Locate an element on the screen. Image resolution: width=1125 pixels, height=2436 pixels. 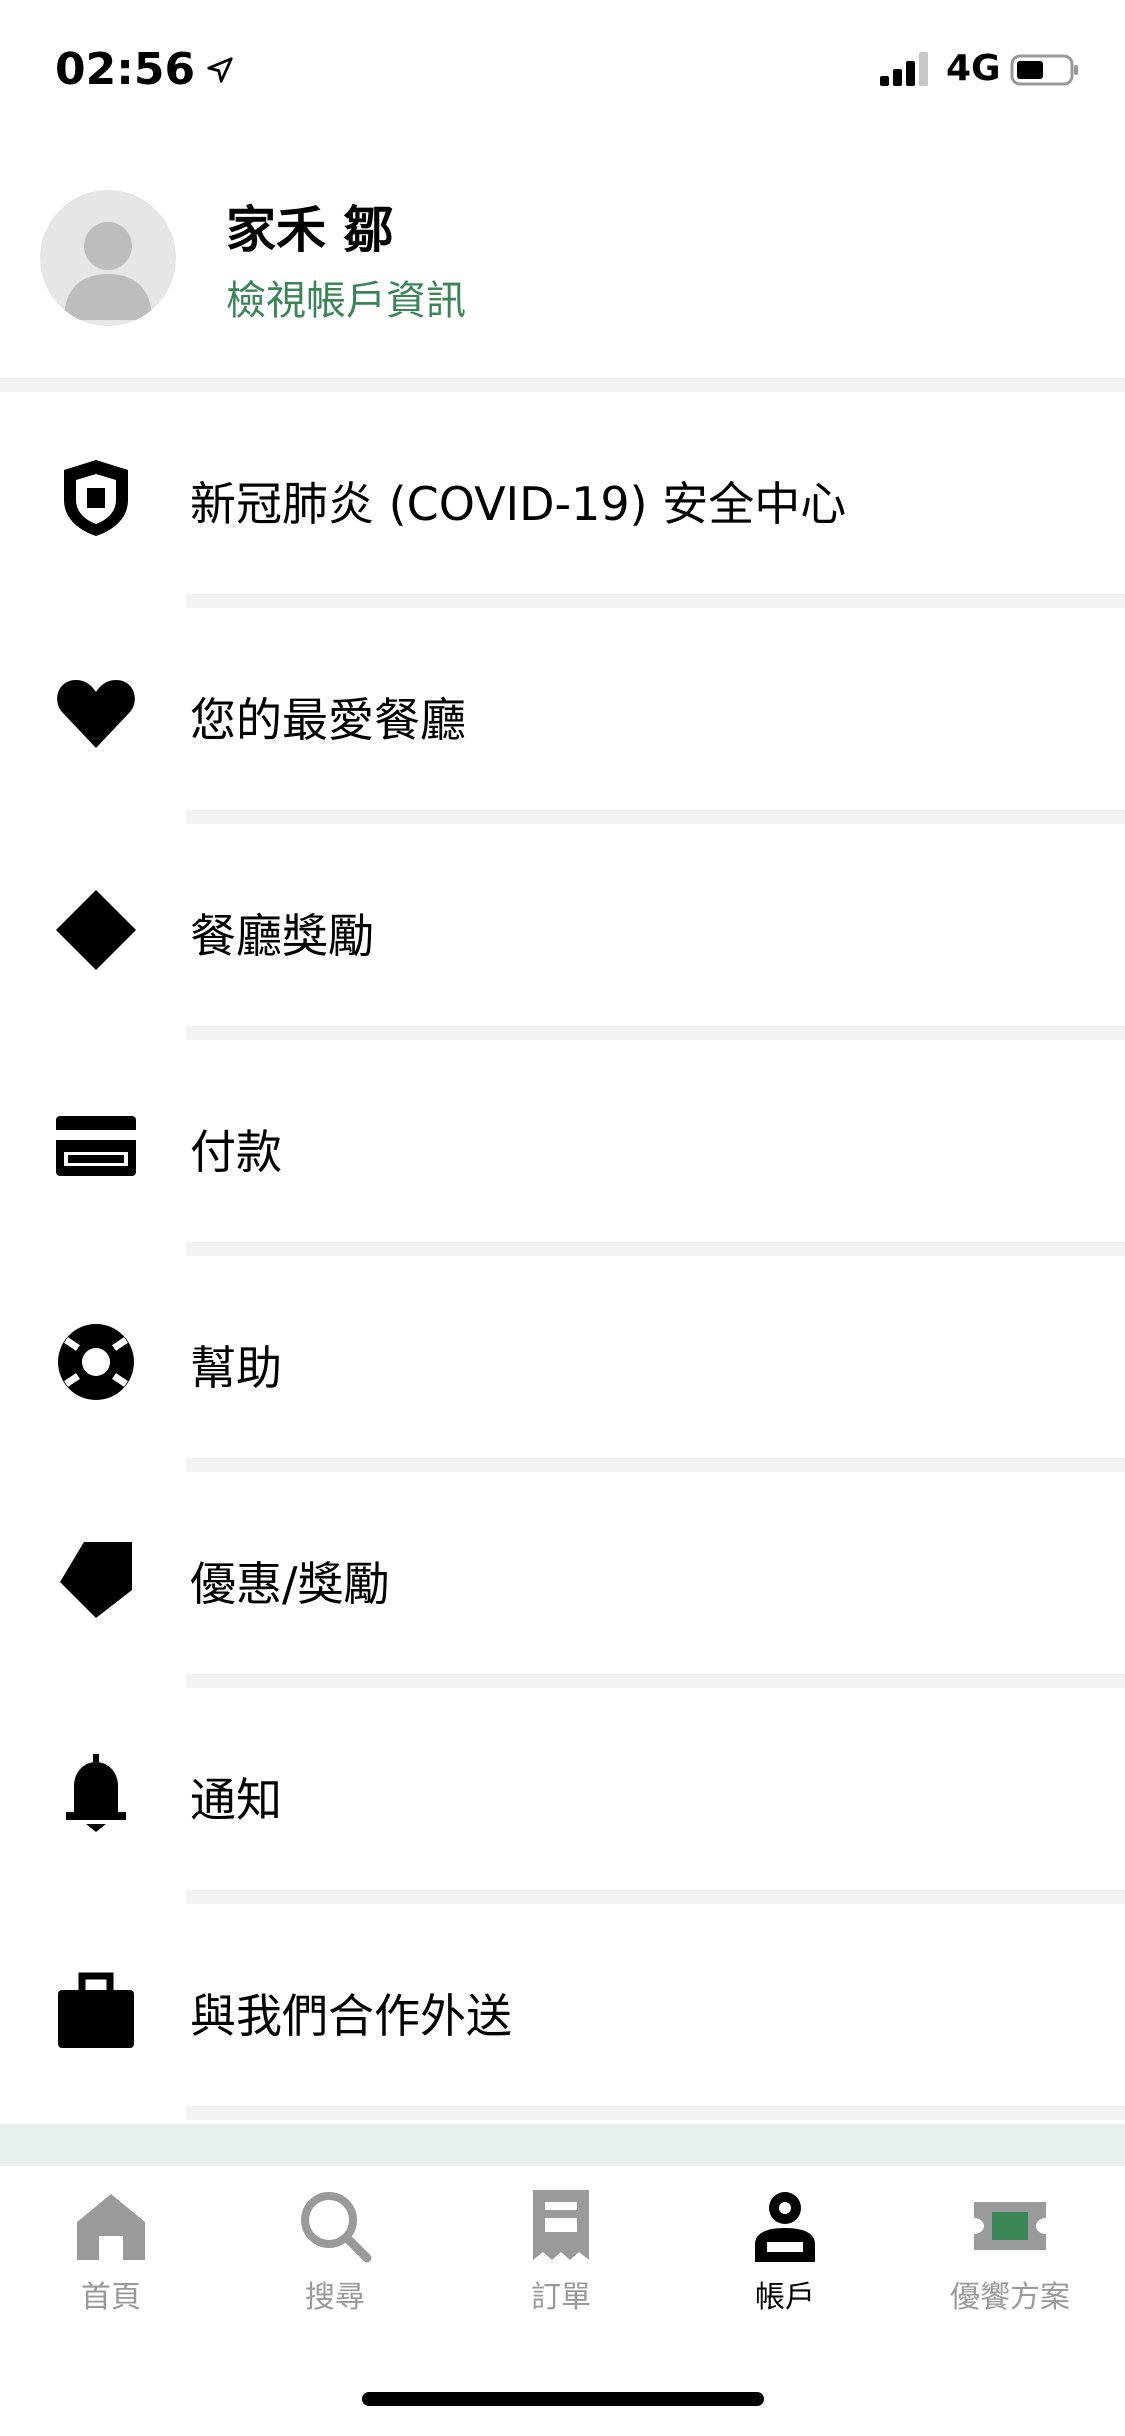
avatar is located at coordinates (108, 258).